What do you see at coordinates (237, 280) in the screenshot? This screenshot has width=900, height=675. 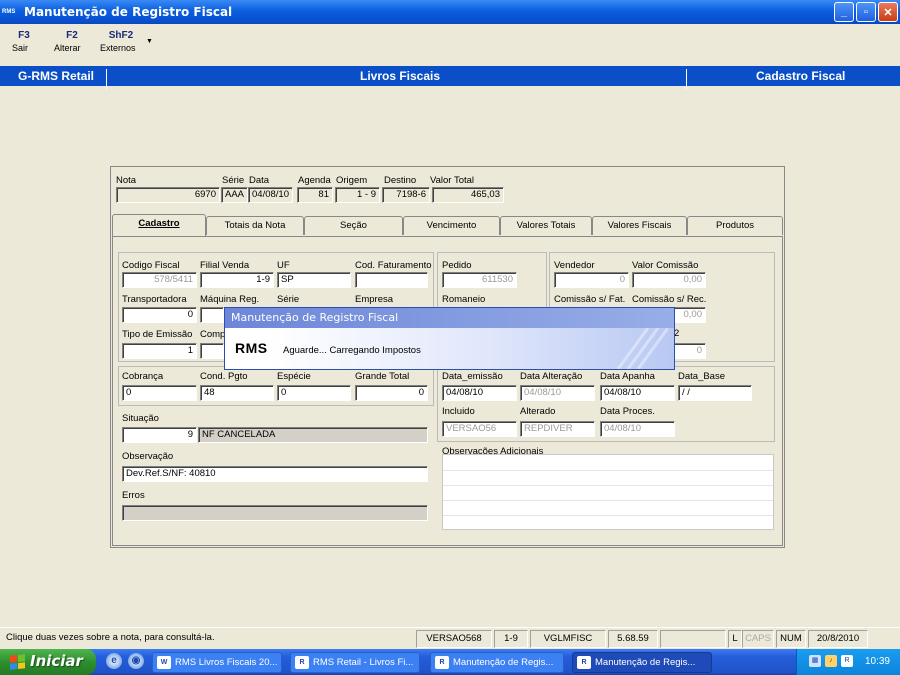 I see `filial-venda-field: 1-9` at bounding box center [237, 280].